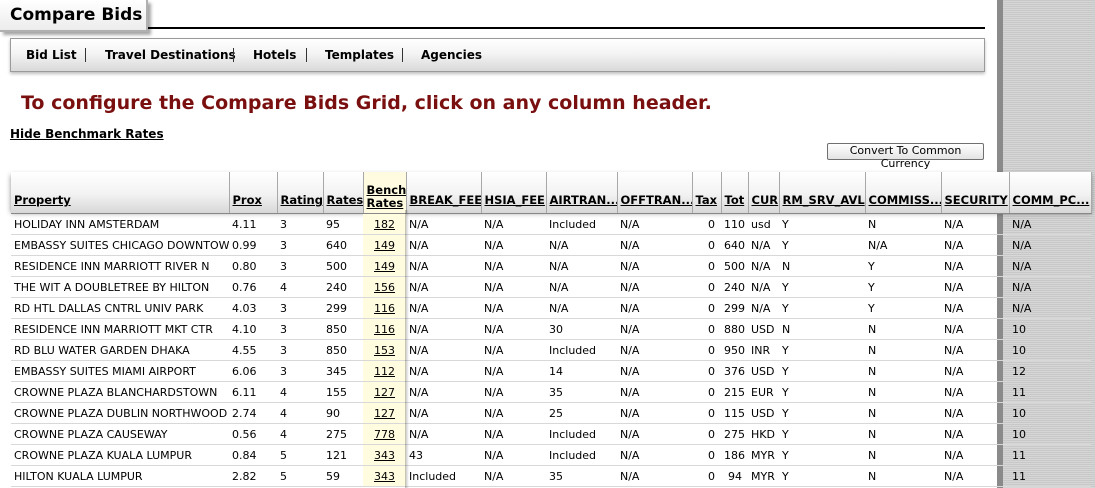  What do you see at coordinates (343, 193) in the screenshot?
I see `column-header-rates: Rates` at bounding box center [343, 193].